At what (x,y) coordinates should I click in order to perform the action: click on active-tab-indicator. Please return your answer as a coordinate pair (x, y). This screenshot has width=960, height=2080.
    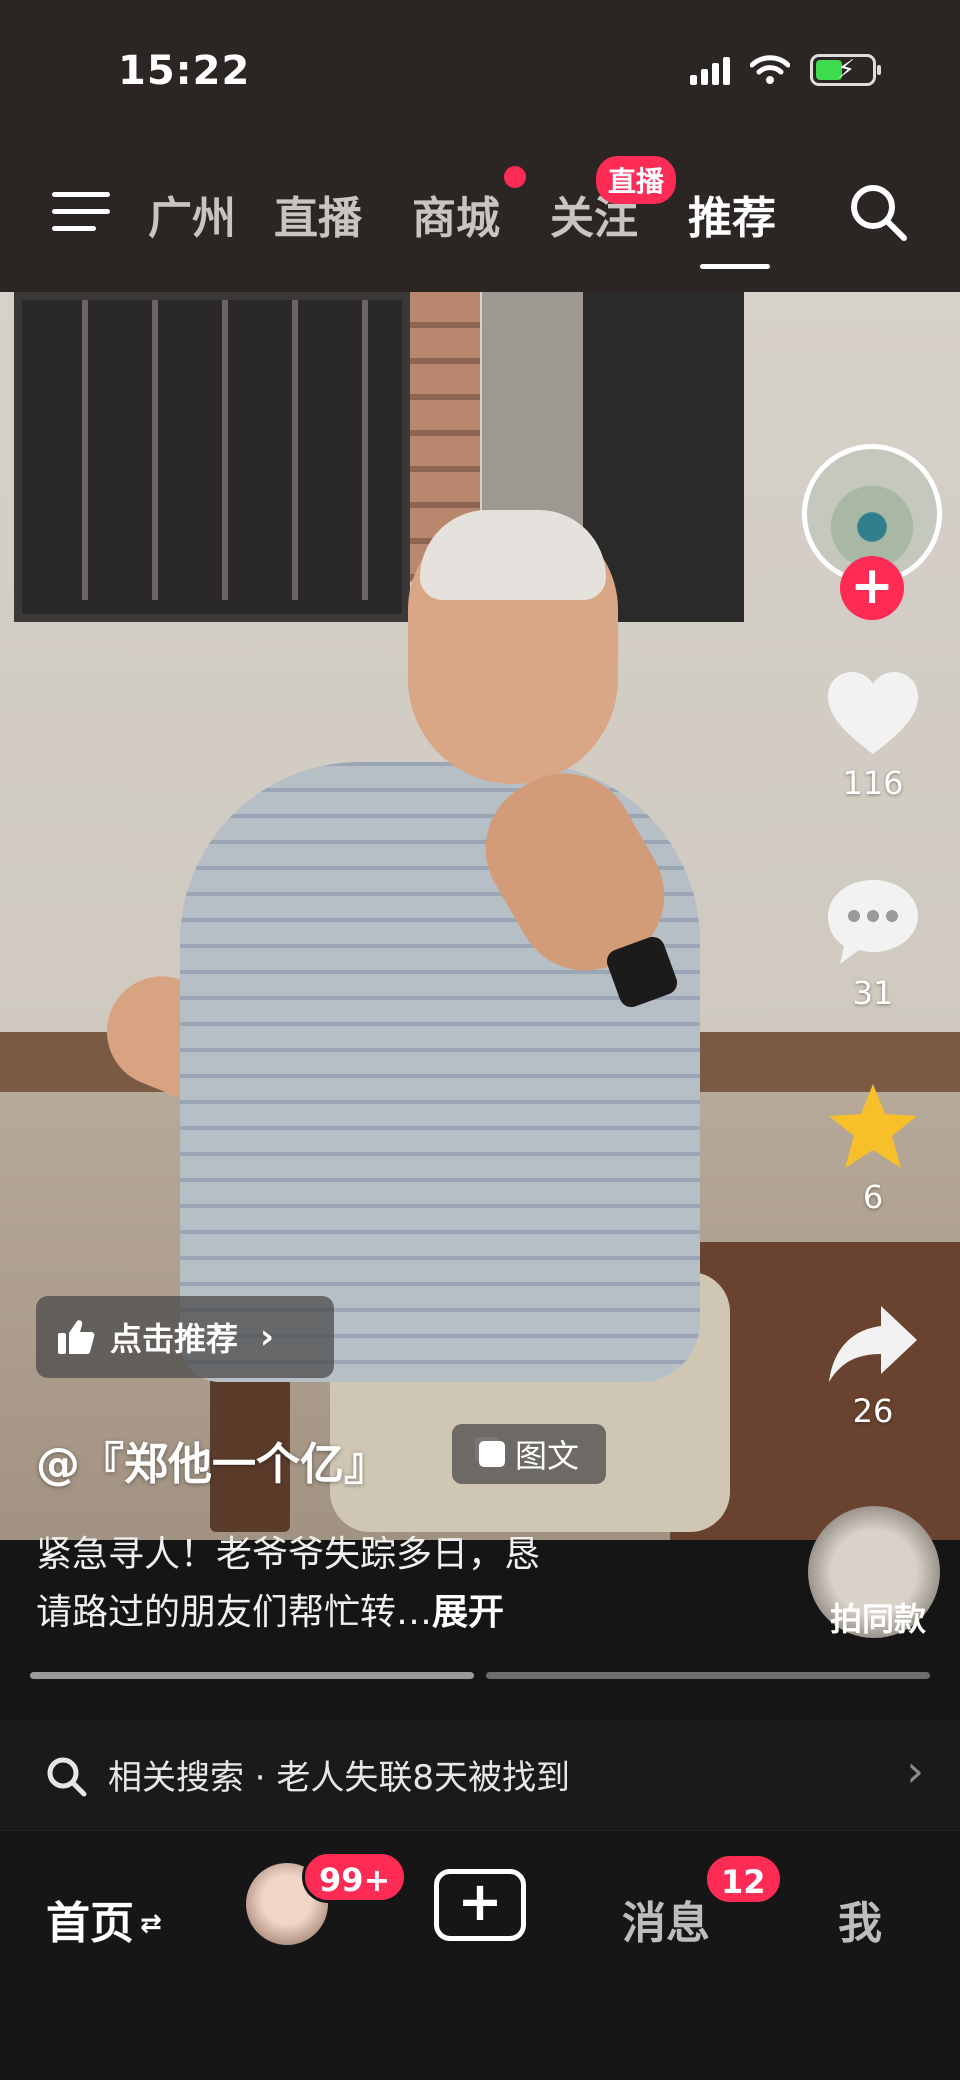
    Looking at the image, I should click on (735, 266).